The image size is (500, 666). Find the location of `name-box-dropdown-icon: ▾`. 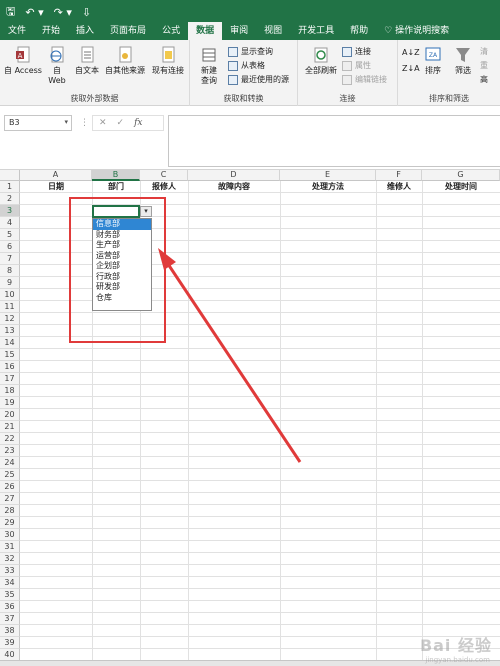

name-box-dropdown-icon: ▾ is located at coordinates (66, 122).